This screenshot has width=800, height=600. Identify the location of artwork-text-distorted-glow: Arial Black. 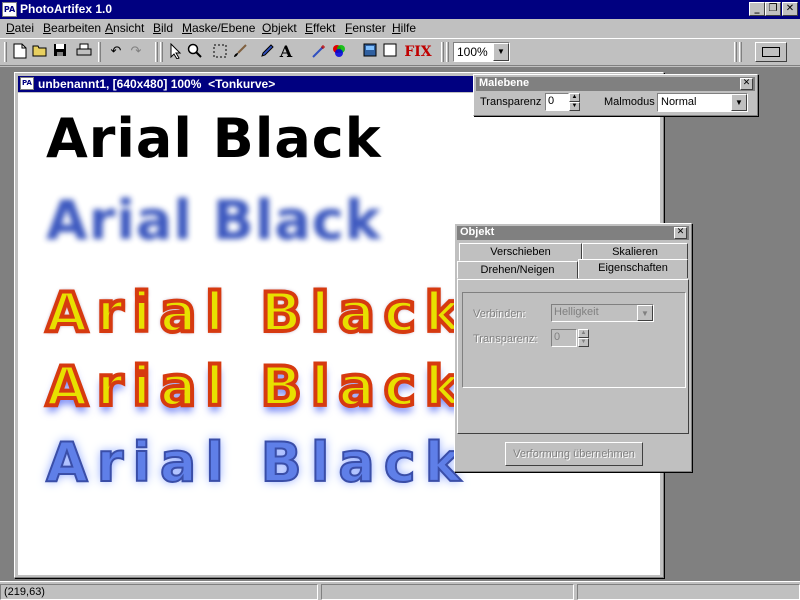
(257, 386).